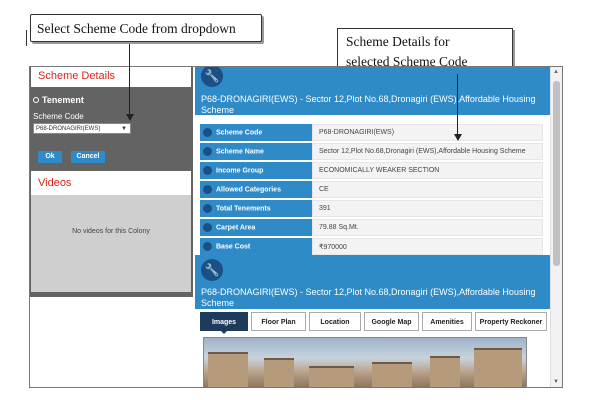  What do you see at coordinates (236, 228) in the screenshot?
I see `row-label: Carpet Area` at bounding box center [236, 228].